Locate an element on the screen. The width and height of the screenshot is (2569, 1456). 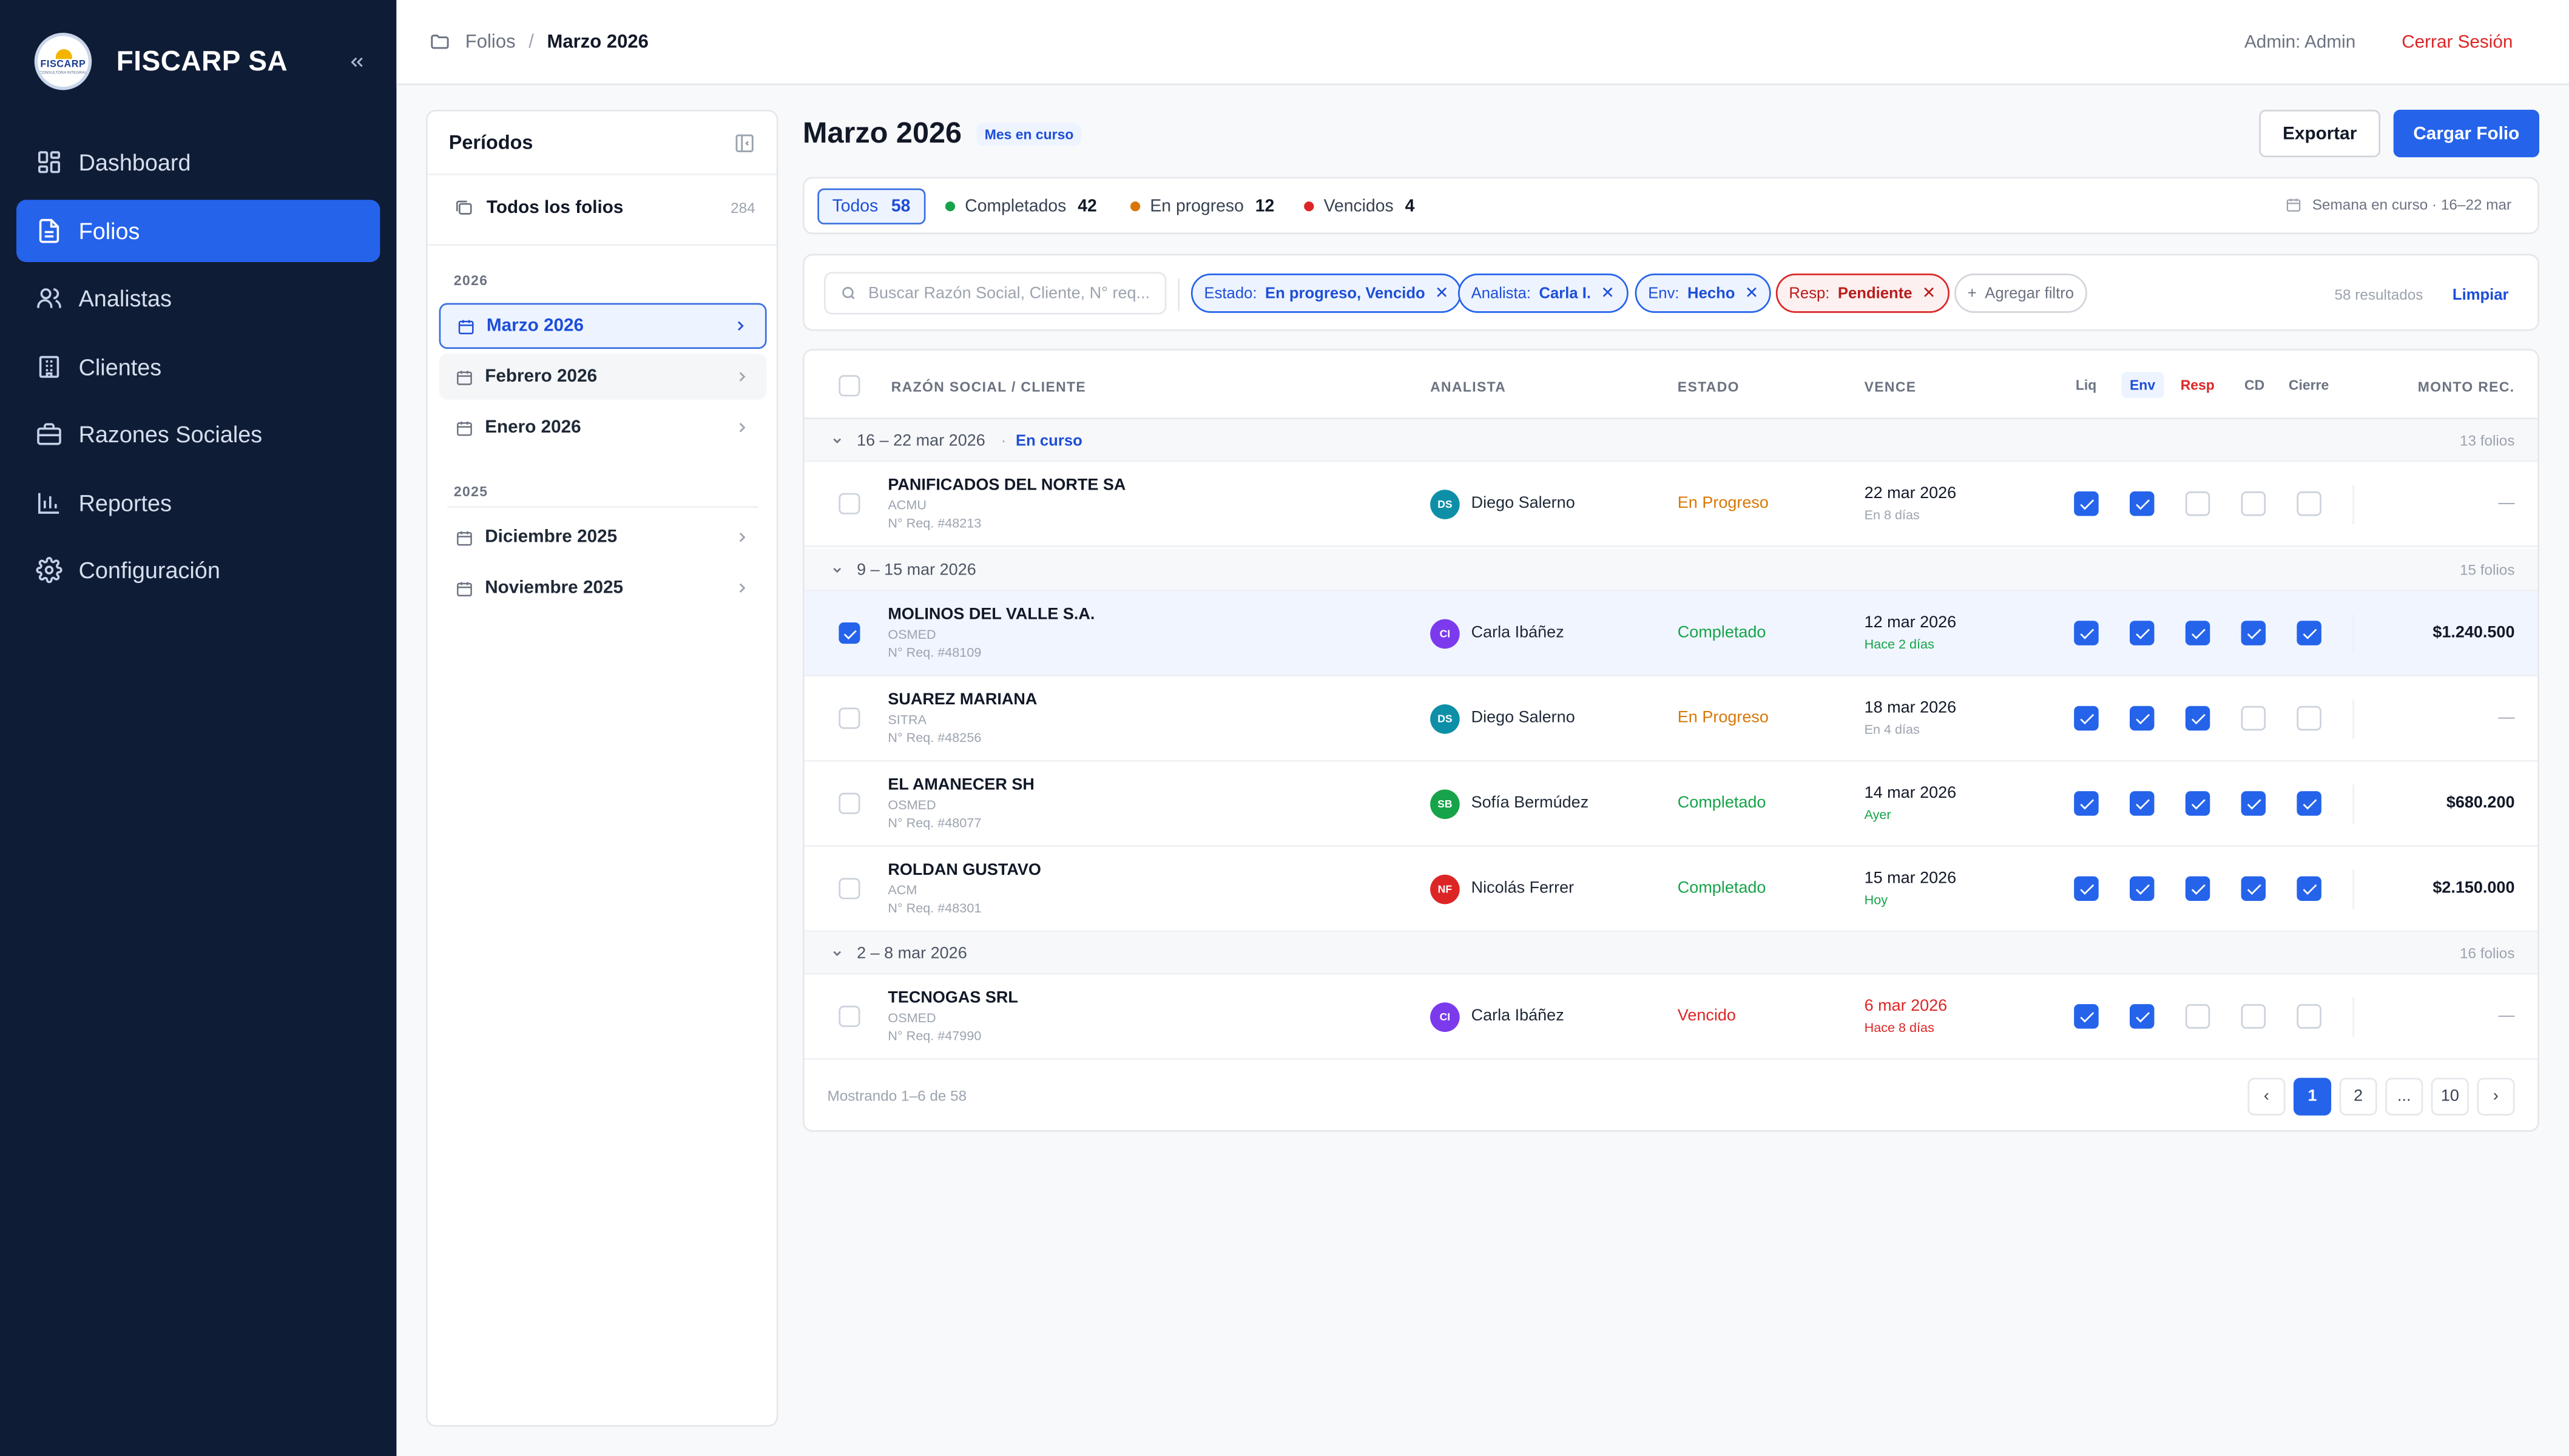
week-group-header: 9 – 15 mar 2026 15 folios is located at coordinates (1671, 570).